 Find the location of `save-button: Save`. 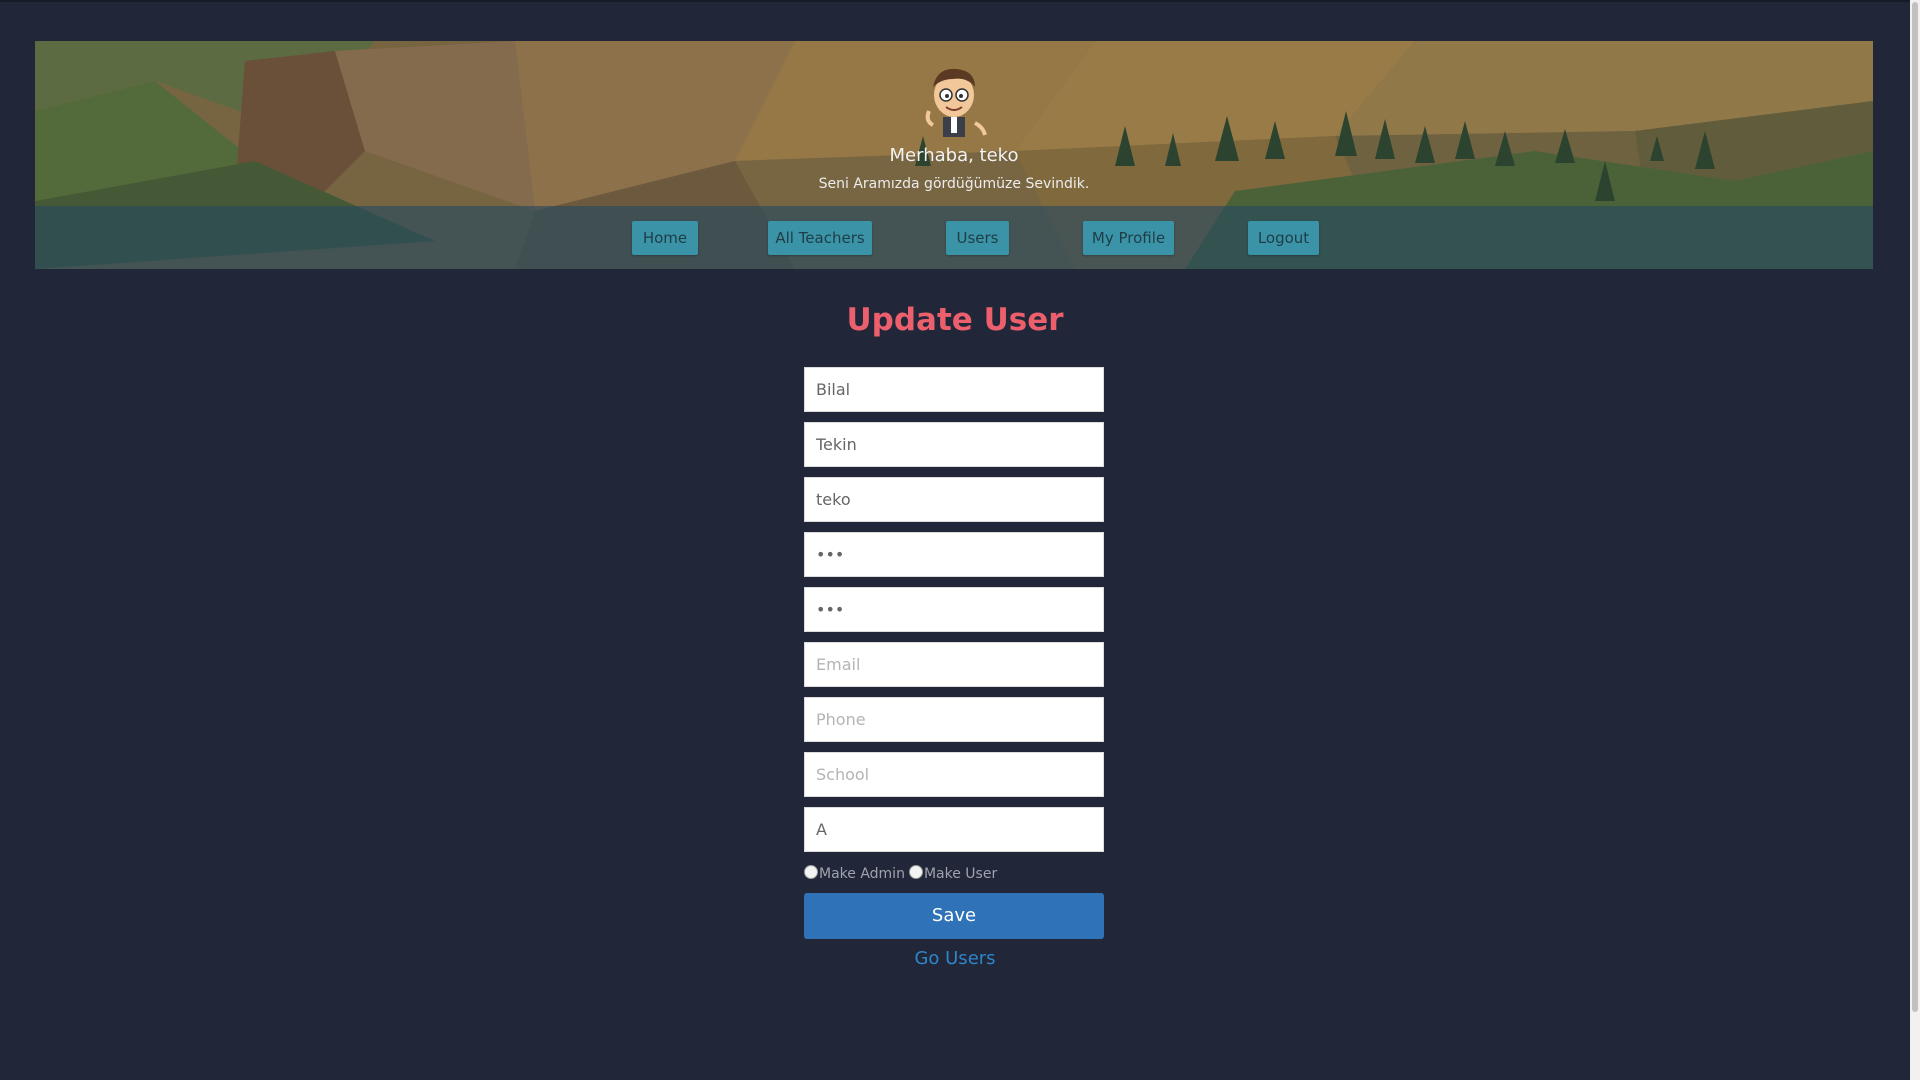

save-button: Save is located at coordinates (954, 916).